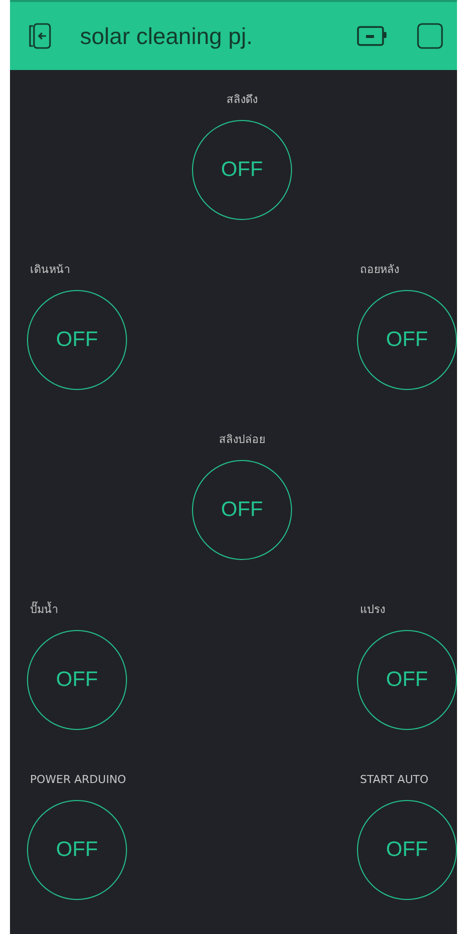 The width and height of the screenshot is (467, 934). I want to click on widget-label: ปั๊มน้ำ, so click(44, 610).